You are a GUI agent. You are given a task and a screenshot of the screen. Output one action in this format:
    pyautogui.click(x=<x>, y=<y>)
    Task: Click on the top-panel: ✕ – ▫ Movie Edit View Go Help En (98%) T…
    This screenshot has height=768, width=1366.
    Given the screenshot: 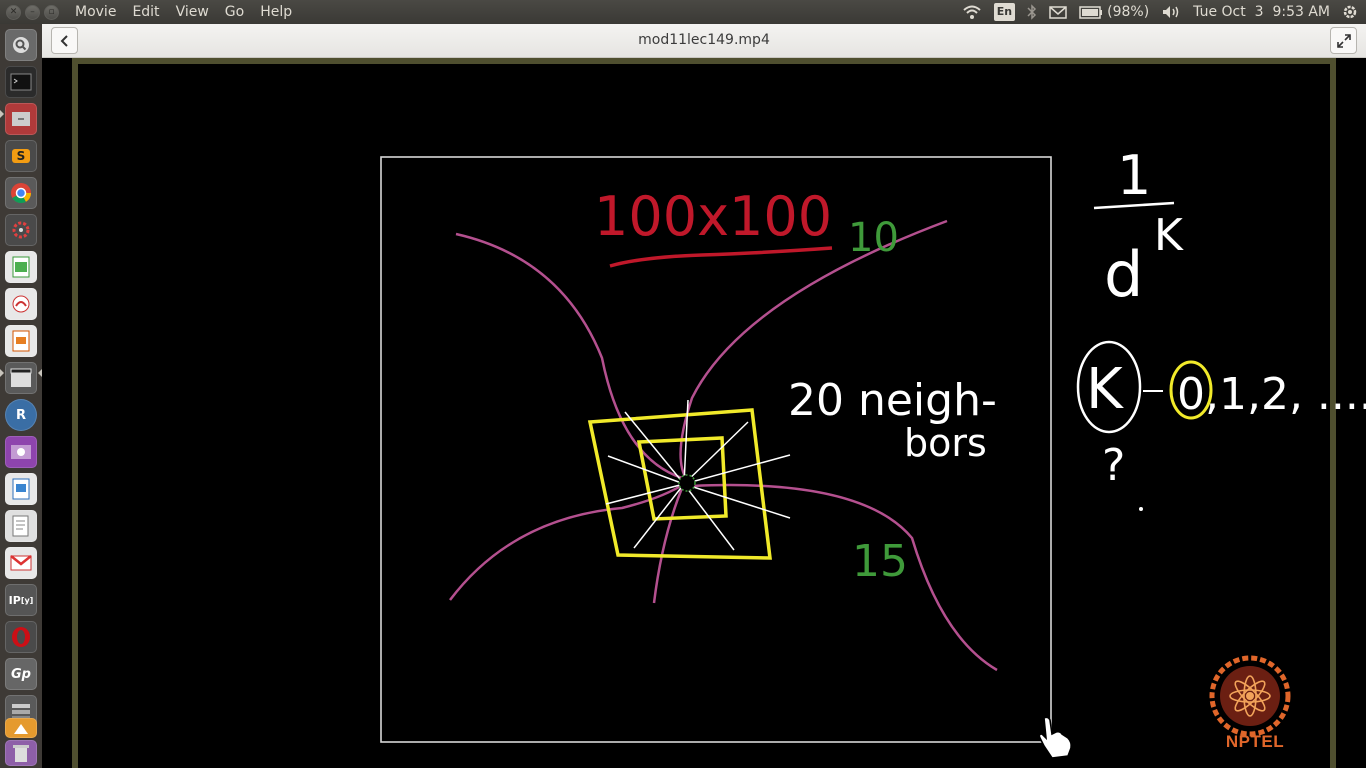 What is the action you would take?
    pyautogui.click(x=683, y=12)
    